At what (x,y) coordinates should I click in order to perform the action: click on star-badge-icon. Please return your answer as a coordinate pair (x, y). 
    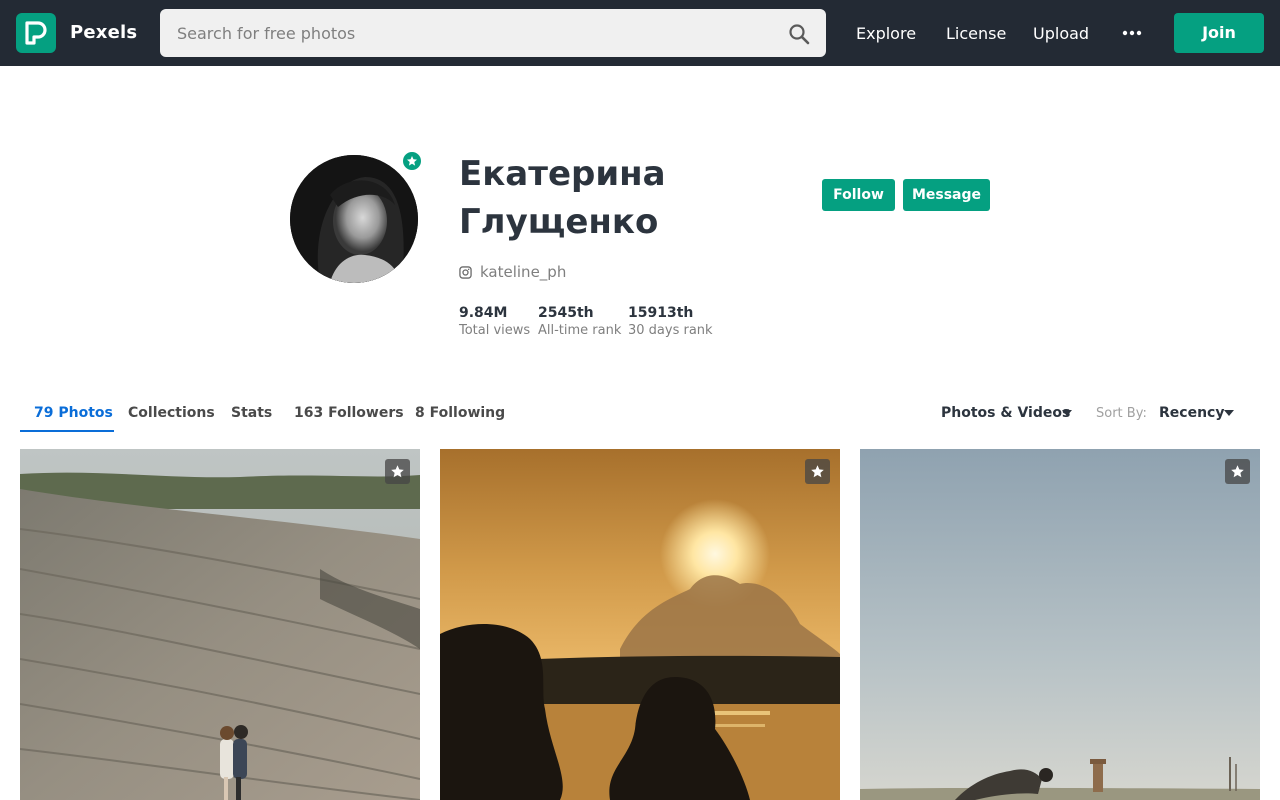
    Looking at the image, I should click on (412, 161).